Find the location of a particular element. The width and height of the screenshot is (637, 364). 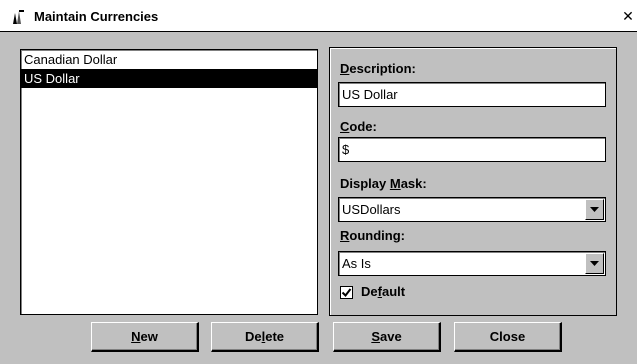

display-mask-label: Display Mask: is located at coordinates (383, 183).